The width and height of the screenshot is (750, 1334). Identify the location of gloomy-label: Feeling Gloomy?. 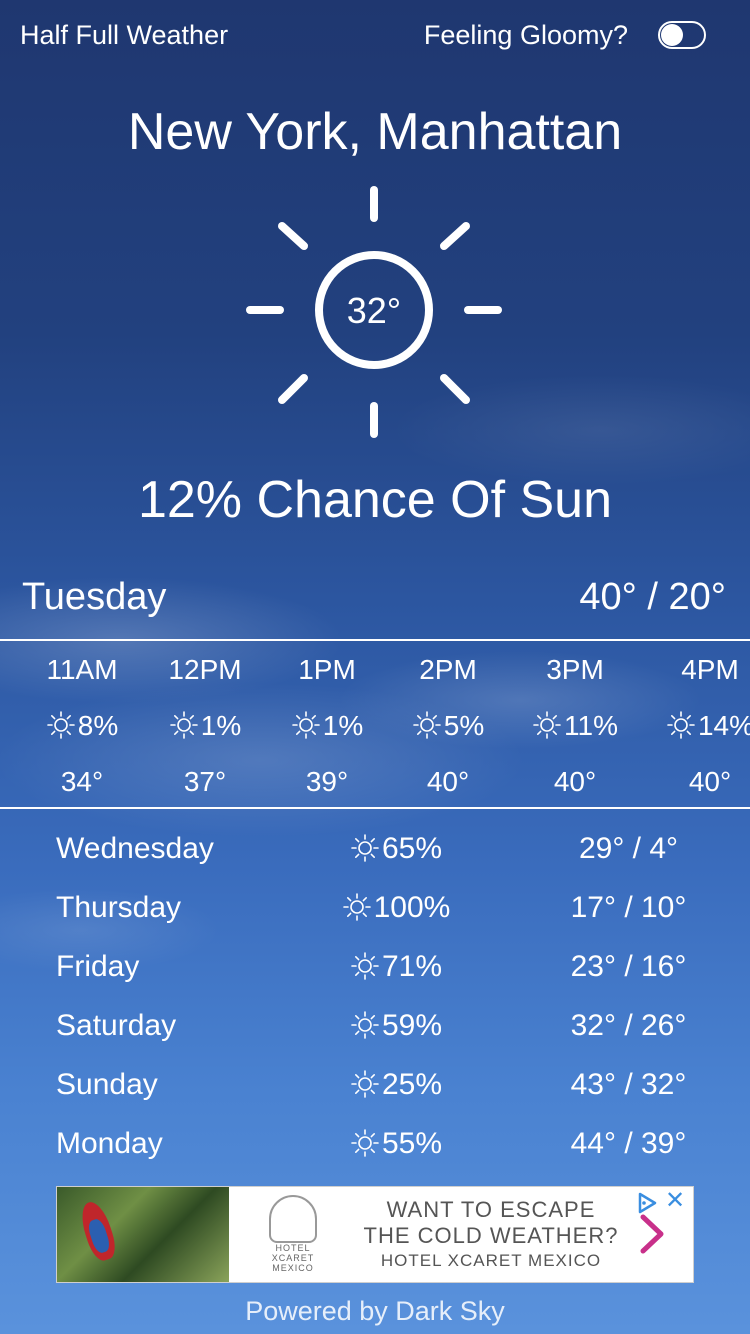
(525, 35).